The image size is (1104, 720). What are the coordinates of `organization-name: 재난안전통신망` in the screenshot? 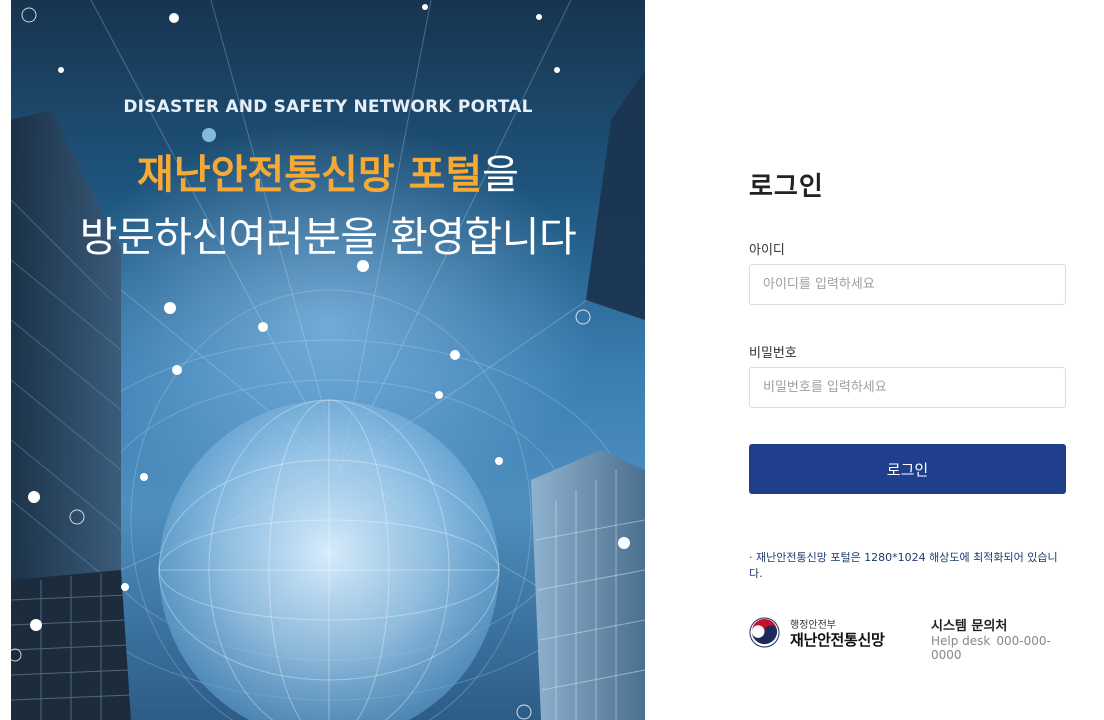 It's located at (837, 640).